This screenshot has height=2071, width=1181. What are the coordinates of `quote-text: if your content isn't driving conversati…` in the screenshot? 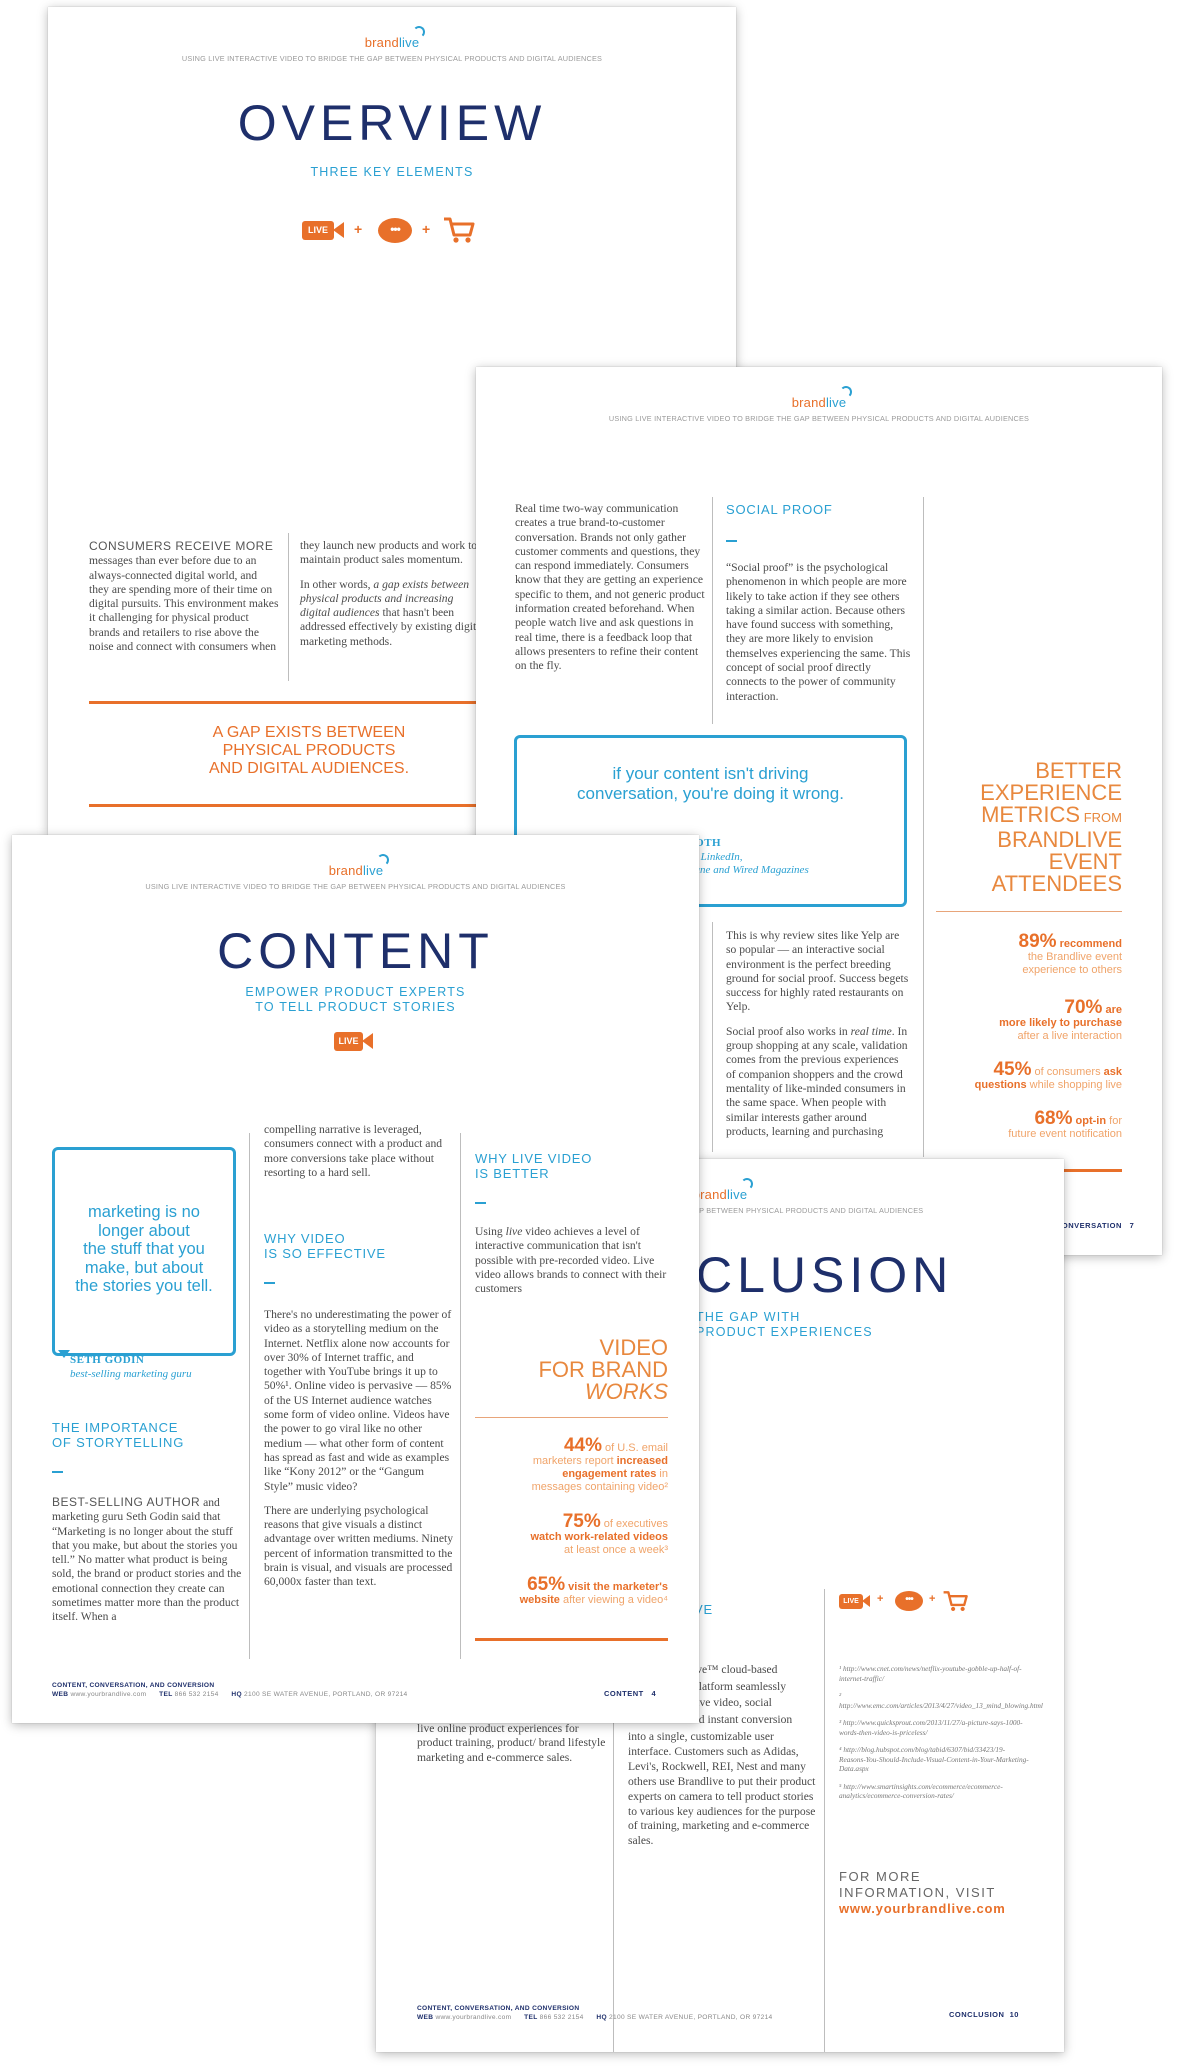 It's located at (710, 783).